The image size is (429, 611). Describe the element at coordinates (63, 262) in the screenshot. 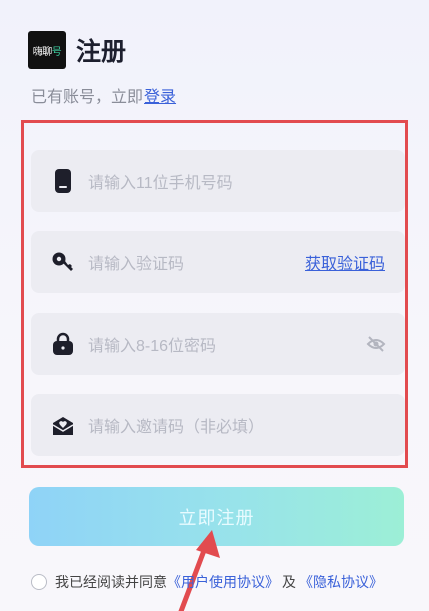

I see `key-icon` at that location.